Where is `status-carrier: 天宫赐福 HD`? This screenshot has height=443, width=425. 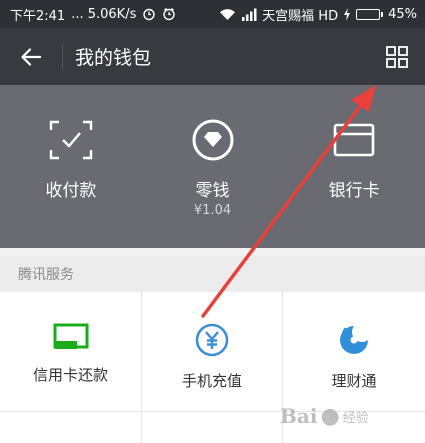 status-carrier: 天宫赐福 HD is located at coordinates (300, 16).